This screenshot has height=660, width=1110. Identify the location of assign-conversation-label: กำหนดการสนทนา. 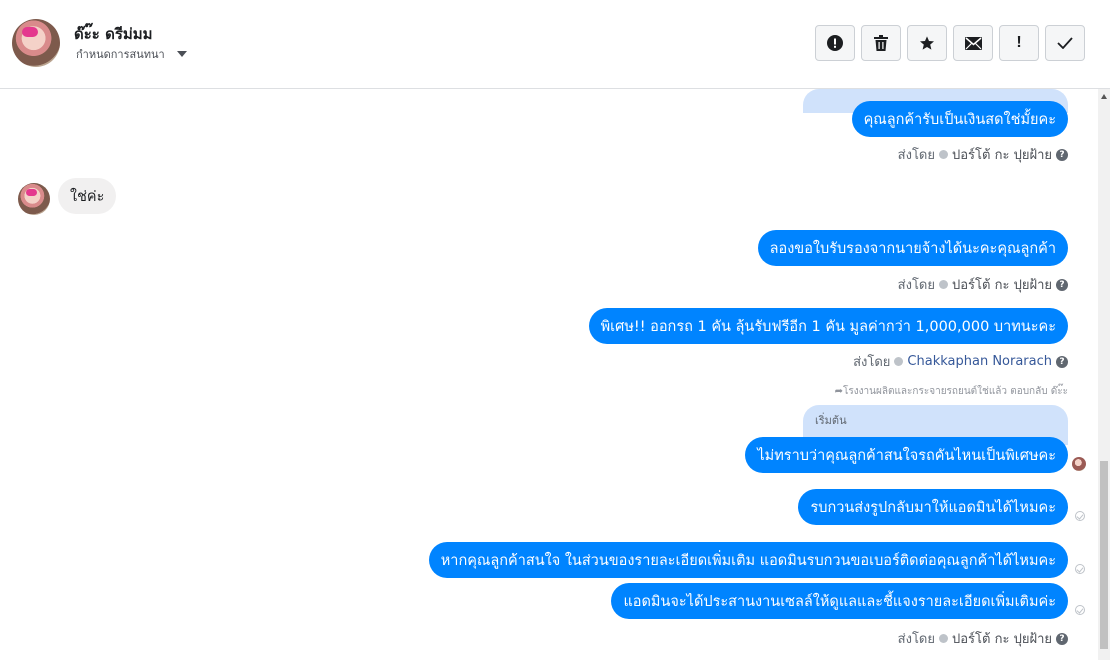
(120, 54).